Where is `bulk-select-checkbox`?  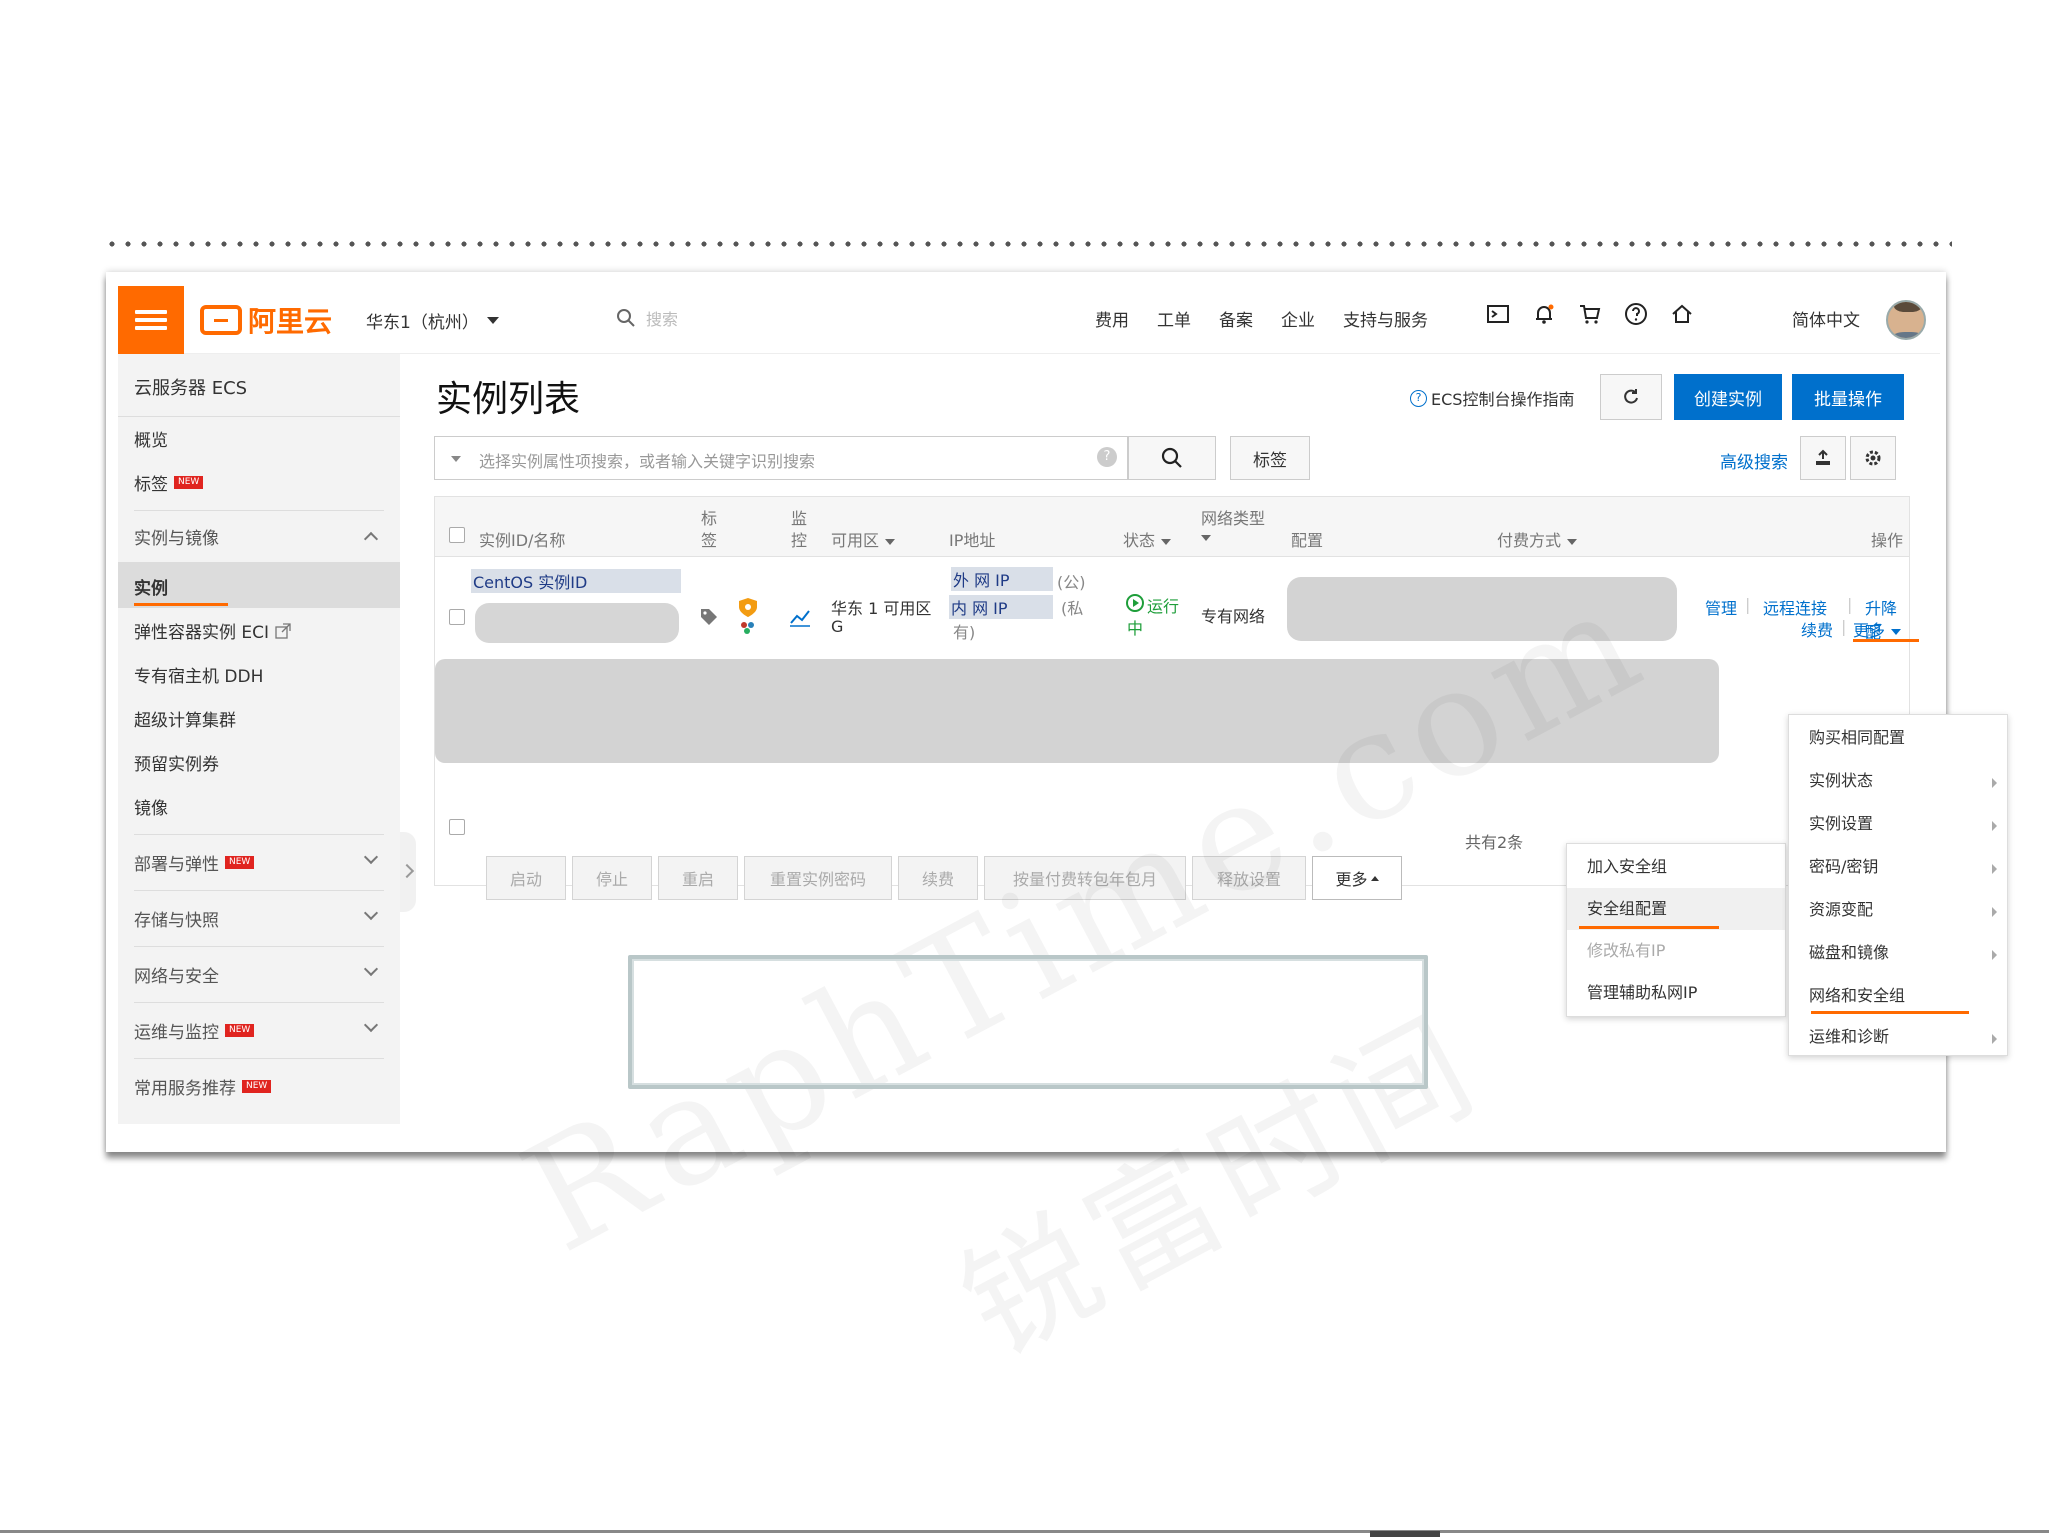 bulk-select-checkbox is located at coordinates (457, 827).